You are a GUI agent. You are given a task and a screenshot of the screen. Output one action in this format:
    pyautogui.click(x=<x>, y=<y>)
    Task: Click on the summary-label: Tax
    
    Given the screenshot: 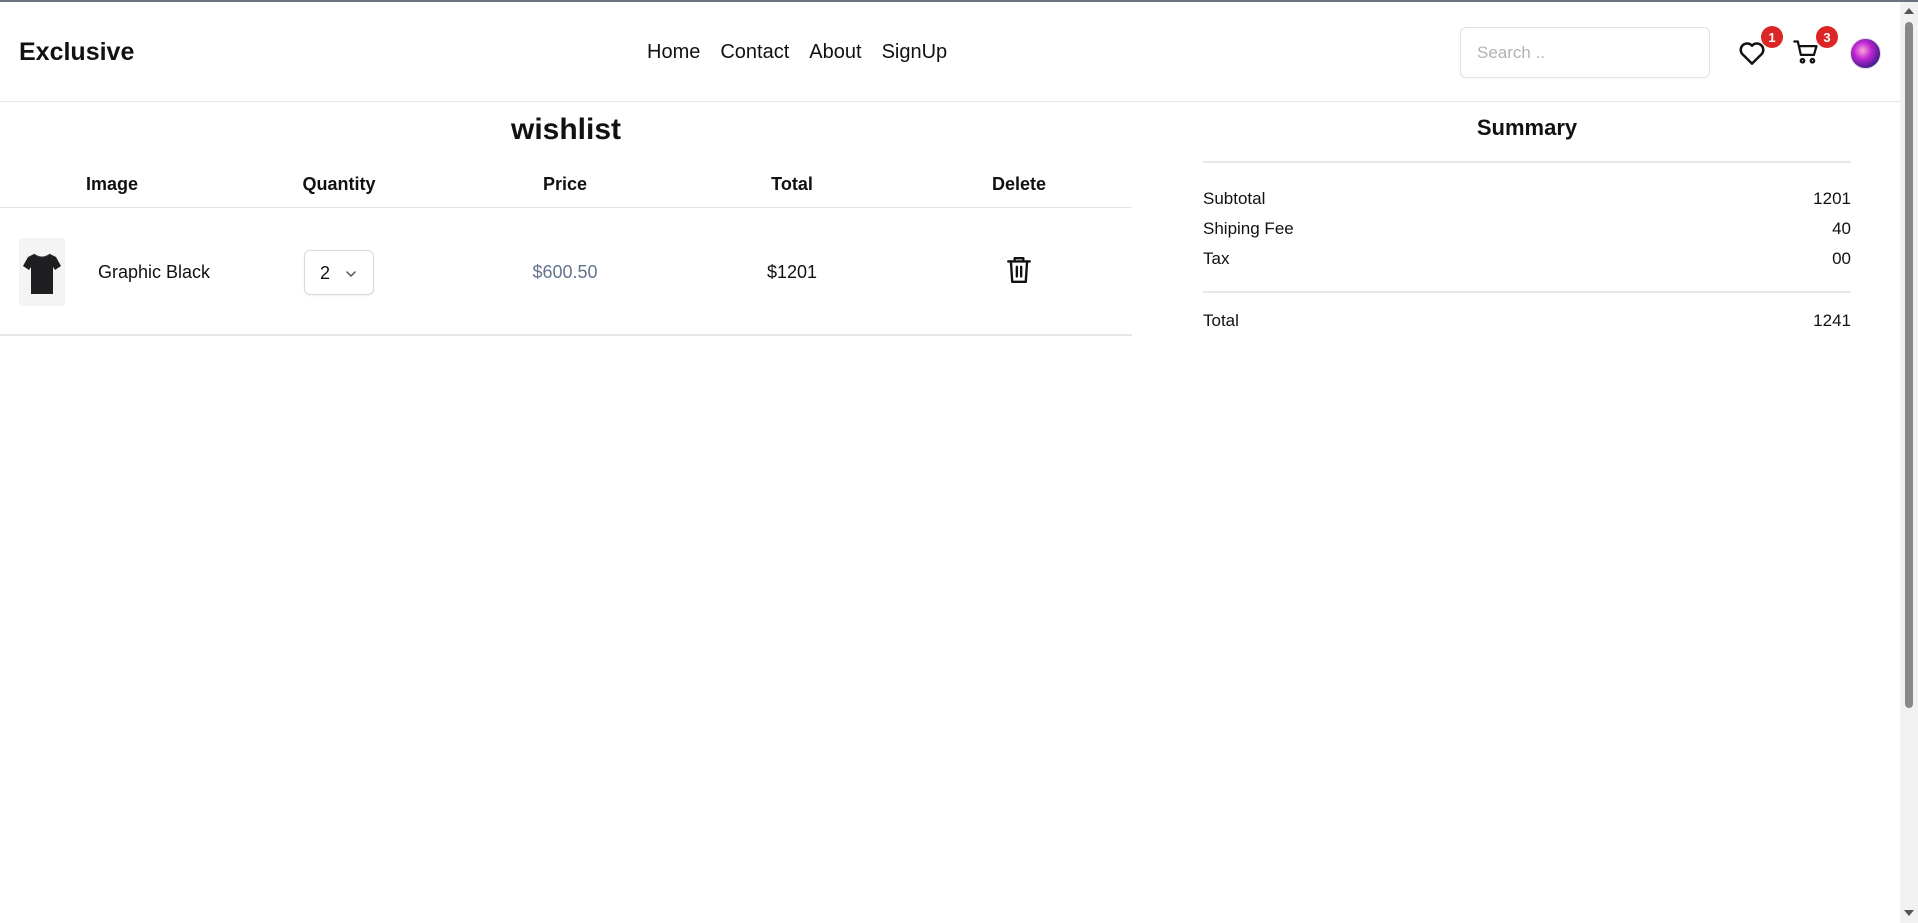 What is the action you would take?
    pyautogui.click(x=1216, y=258)
    